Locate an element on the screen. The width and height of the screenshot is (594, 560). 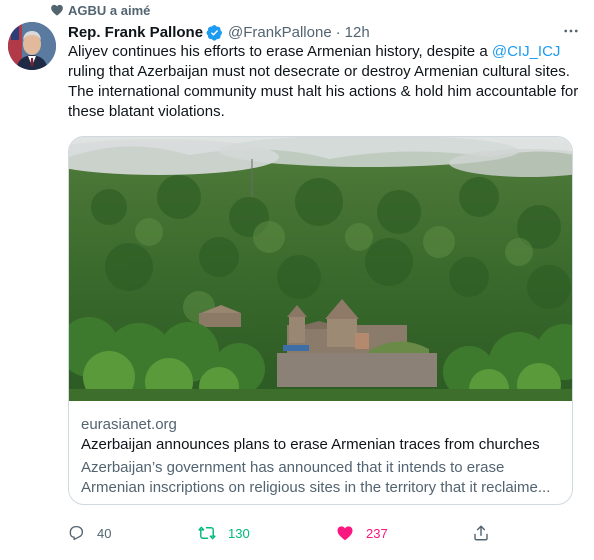
avatar-image is located at coordinates (32, 46).